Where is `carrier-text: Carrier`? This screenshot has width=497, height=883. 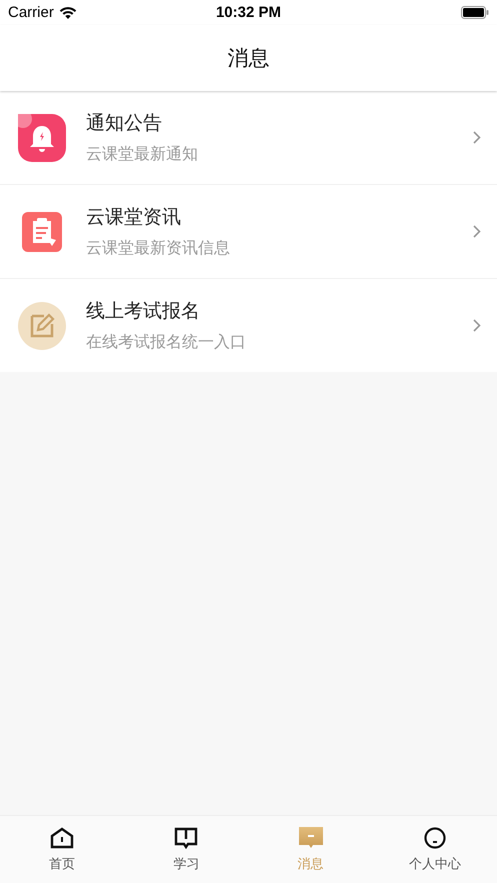
carrier-text: Carrier is located at coordinates (31, 12).